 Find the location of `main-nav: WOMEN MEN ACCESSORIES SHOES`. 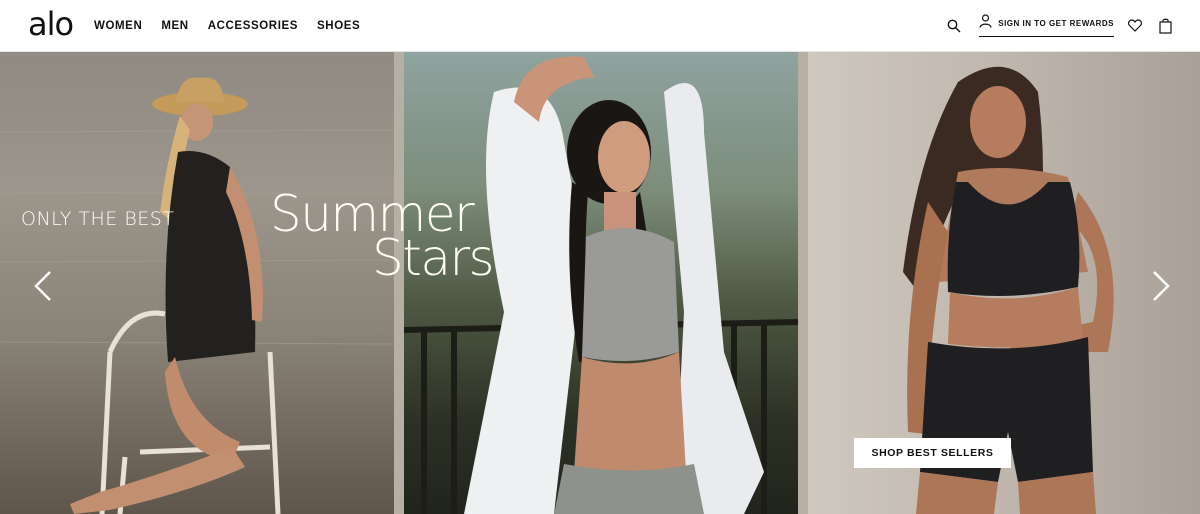

main-nav: WOMEN MEN ACCESSORIES SHOES is located at coordinates (236, 26).